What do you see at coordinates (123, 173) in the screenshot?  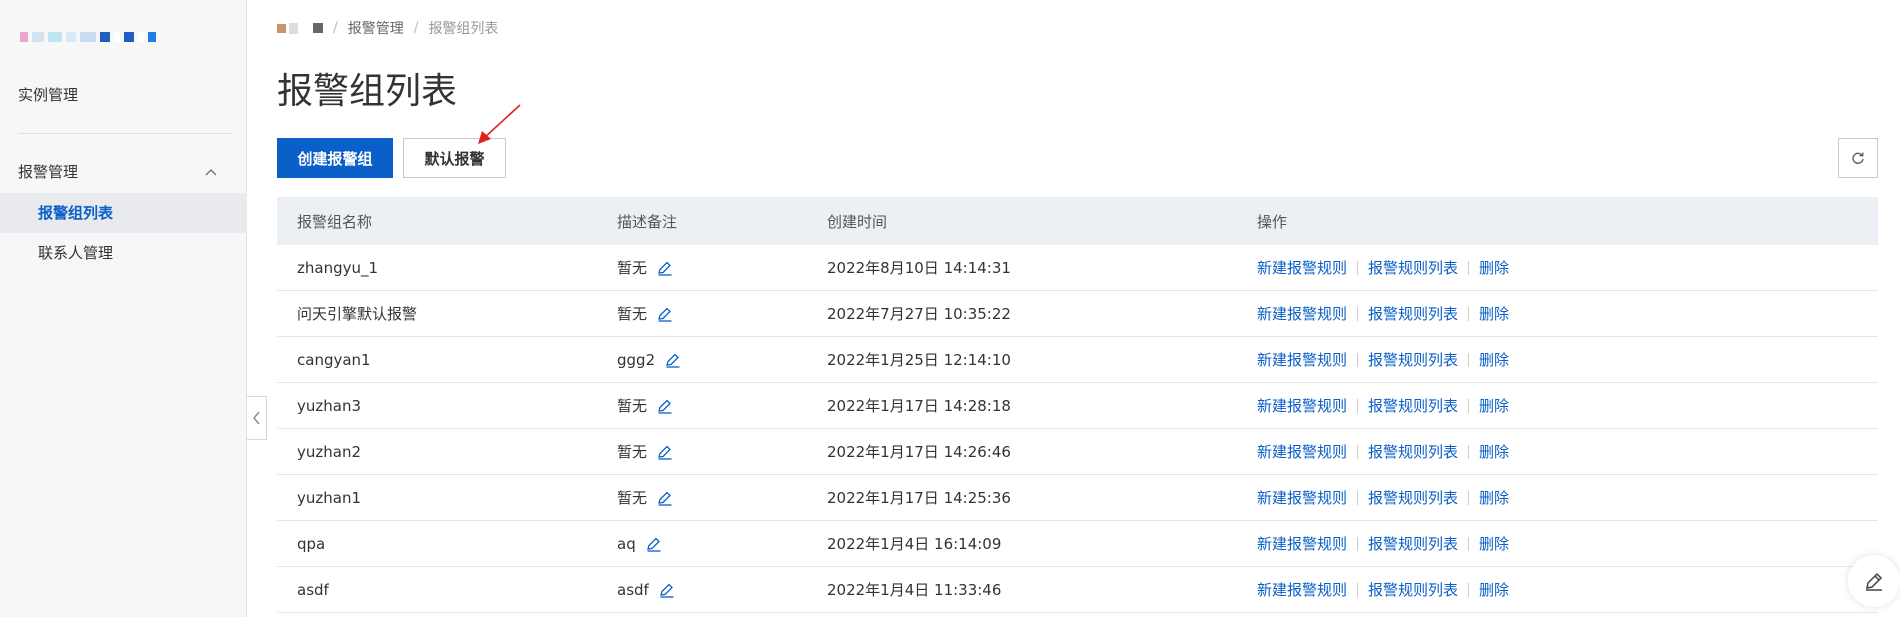 I see `sidebar-group-alarm: 报警管理` at bounding box center [123, 173].